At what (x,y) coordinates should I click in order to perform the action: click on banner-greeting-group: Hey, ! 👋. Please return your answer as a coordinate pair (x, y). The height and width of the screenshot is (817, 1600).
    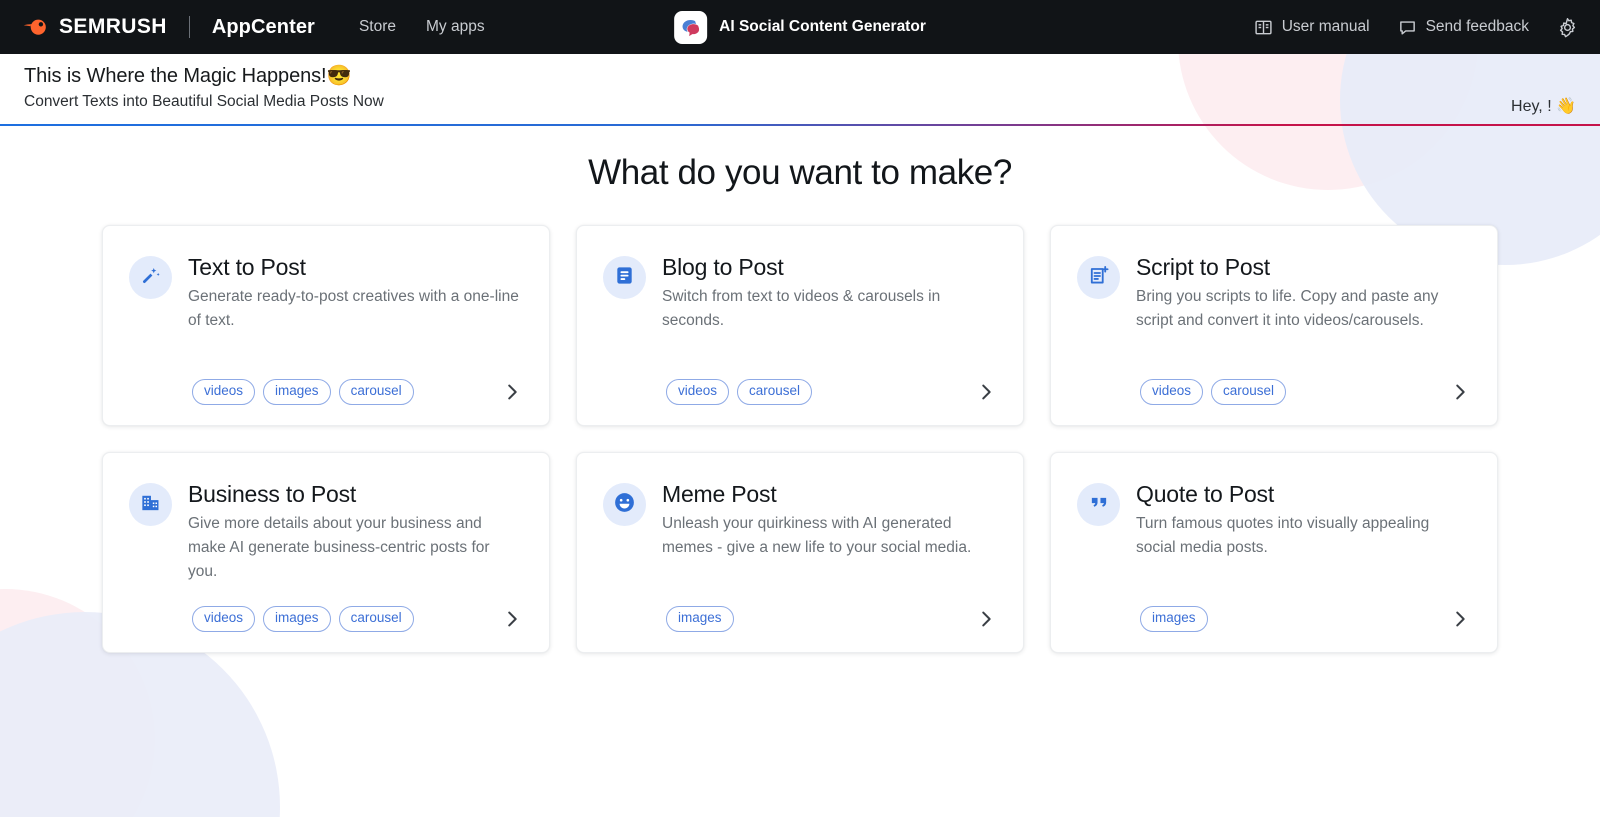
    Looking at the image, I should click on (1543, 110).